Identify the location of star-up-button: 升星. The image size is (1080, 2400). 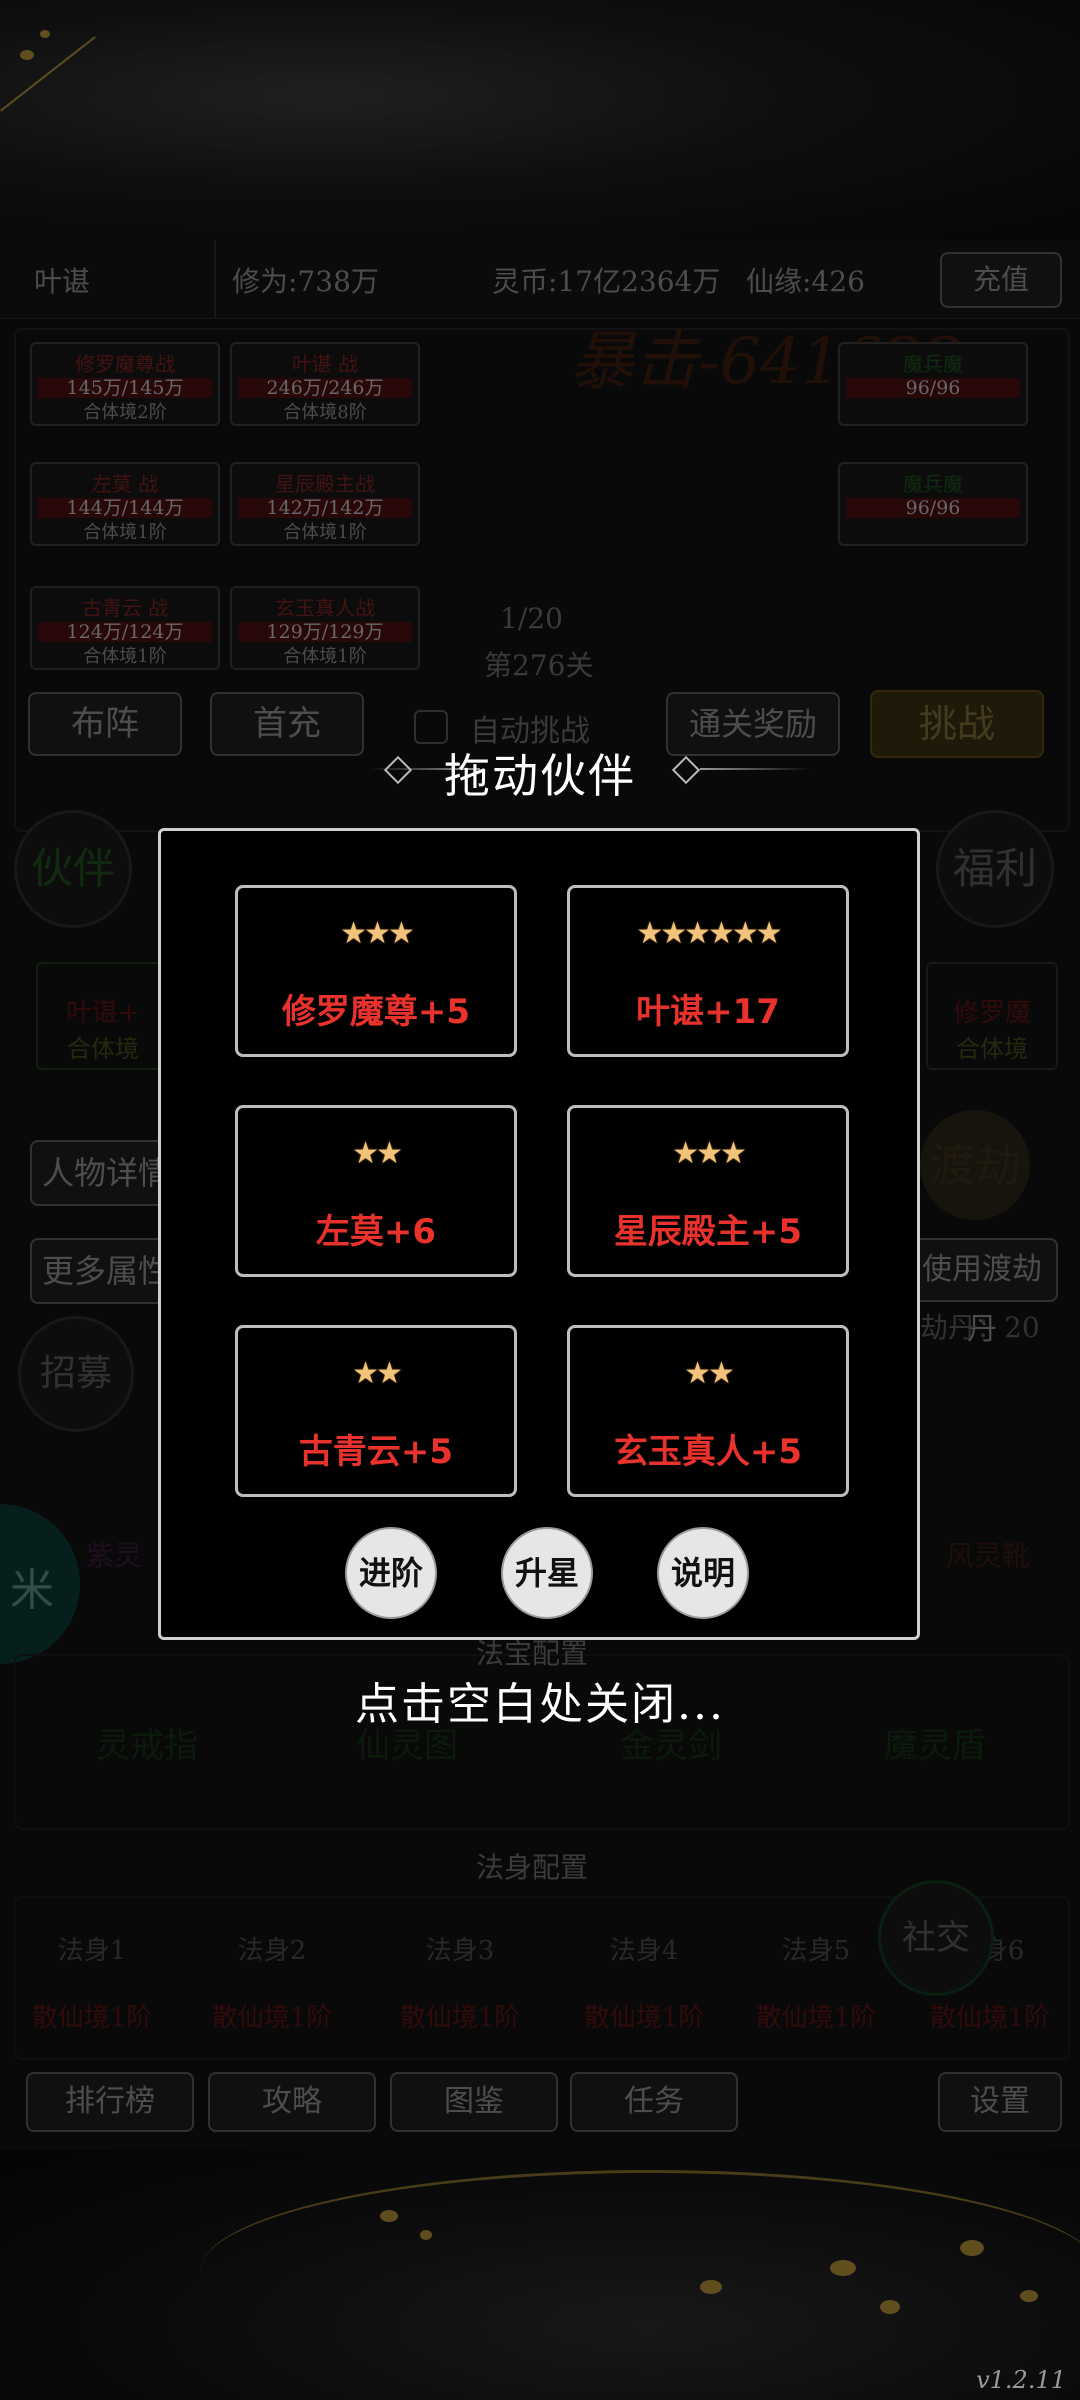
(547, 1573).